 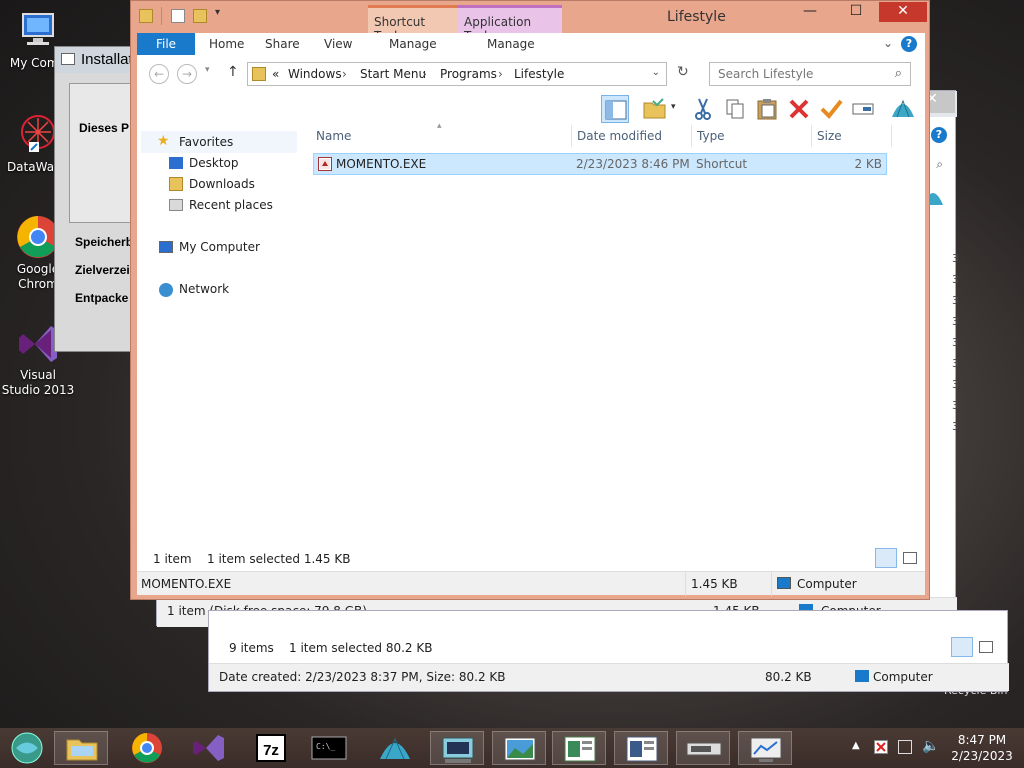 What do you see at coordinates (207, 70) in the screenshot?
I see `recent-locations-icon: ▾` at bounding box center [207, 70].